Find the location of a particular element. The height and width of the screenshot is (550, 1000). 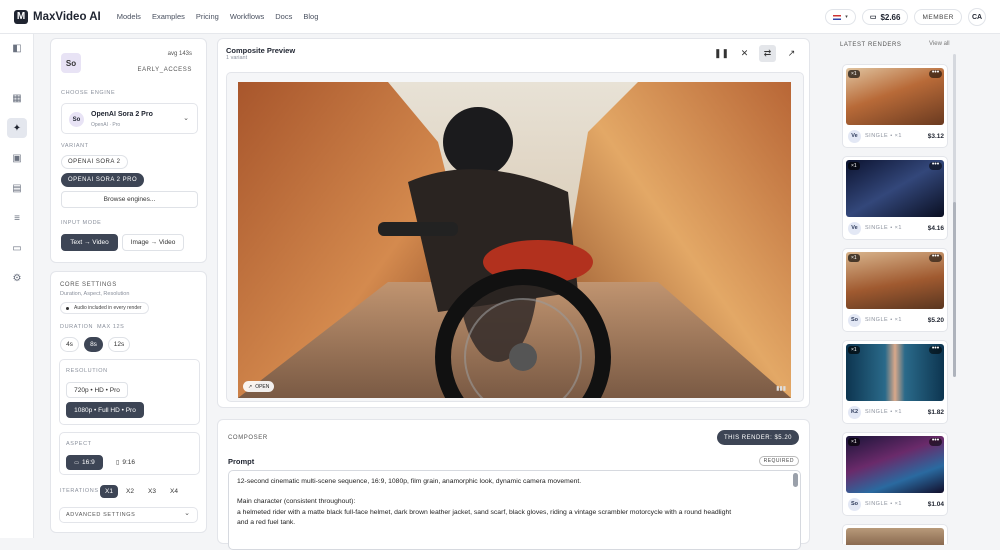

render-meta: So SINGLE • ×1 $1.04 is located at coordinates (896, 504).